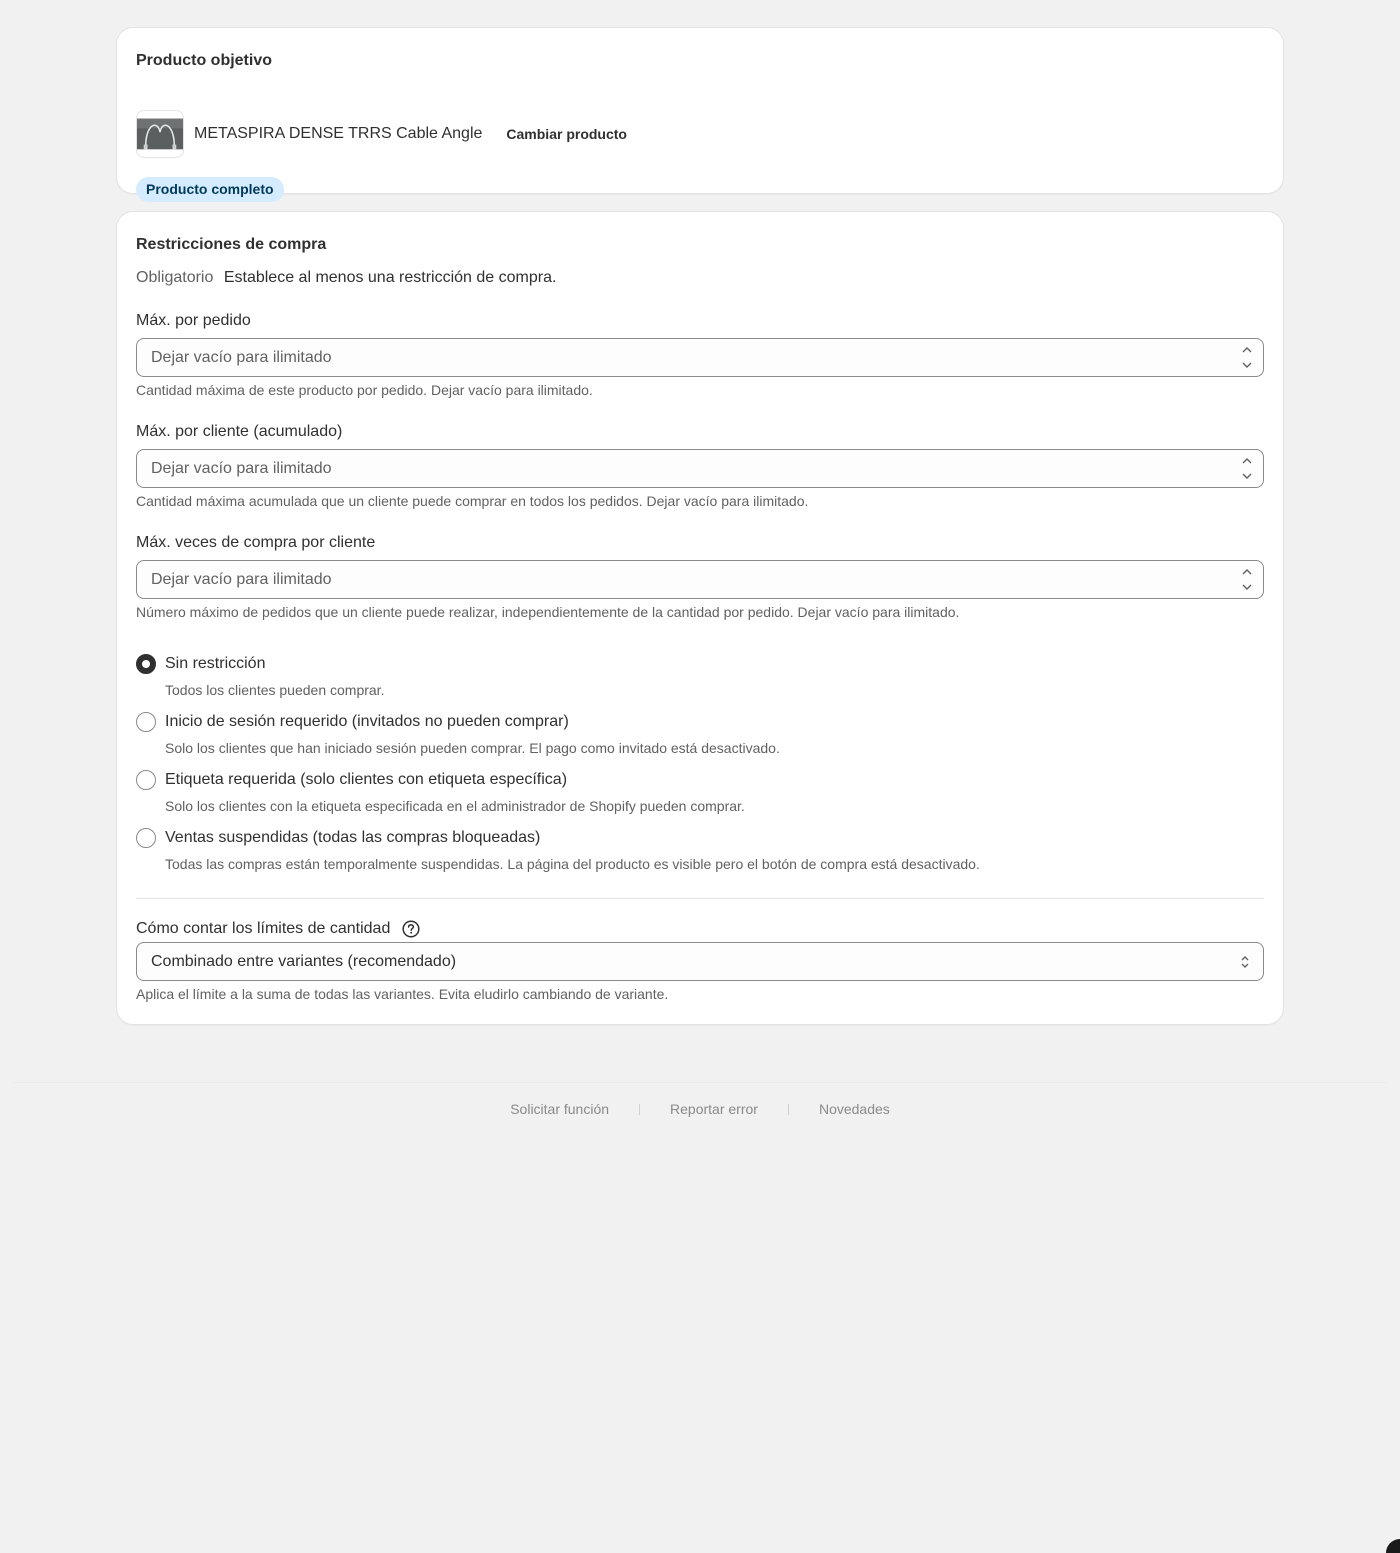 Image resolution: width=1400 pixels, height=1553 pixels. What do you see at coordinates (1247, 357) in the screenshot?
I see `max-per-order-stepper` at bounding box center [1247, 357].